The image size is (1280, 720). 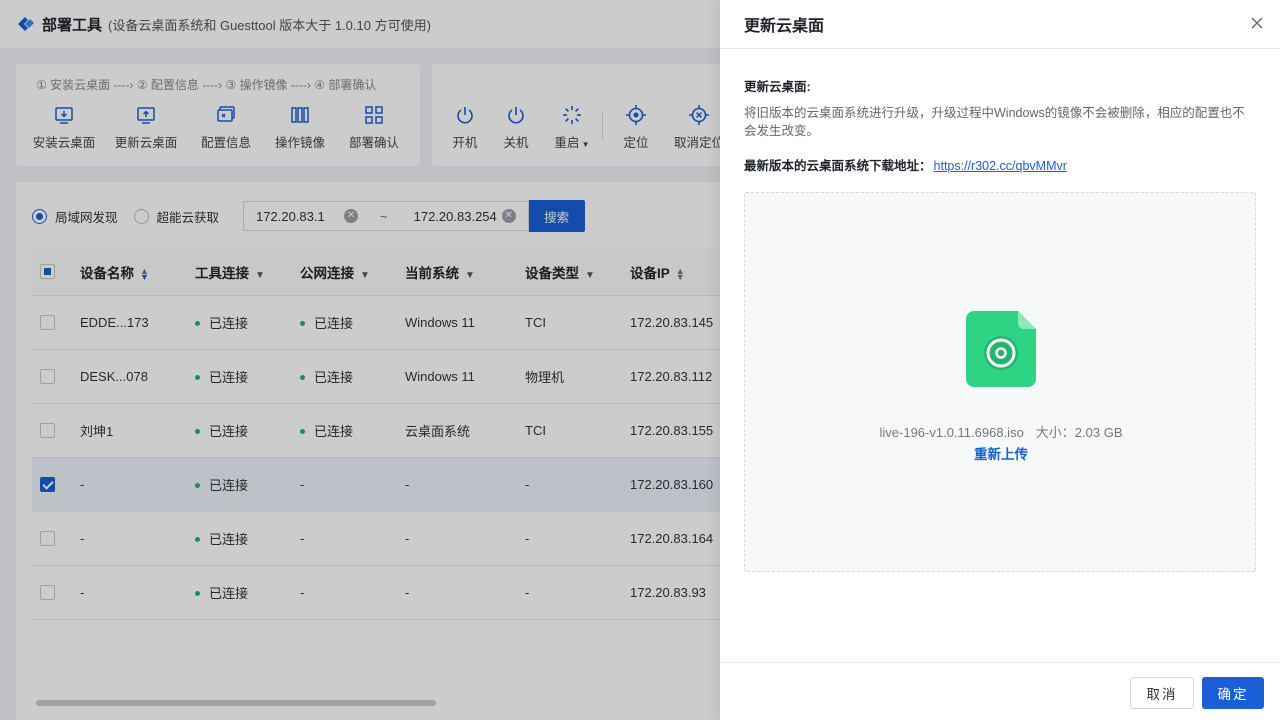 What do you see at coordinates (1000, 691) in the screenshot?
I see `drawer-footer: 取消 确定` at bounding box center [1000, 691].